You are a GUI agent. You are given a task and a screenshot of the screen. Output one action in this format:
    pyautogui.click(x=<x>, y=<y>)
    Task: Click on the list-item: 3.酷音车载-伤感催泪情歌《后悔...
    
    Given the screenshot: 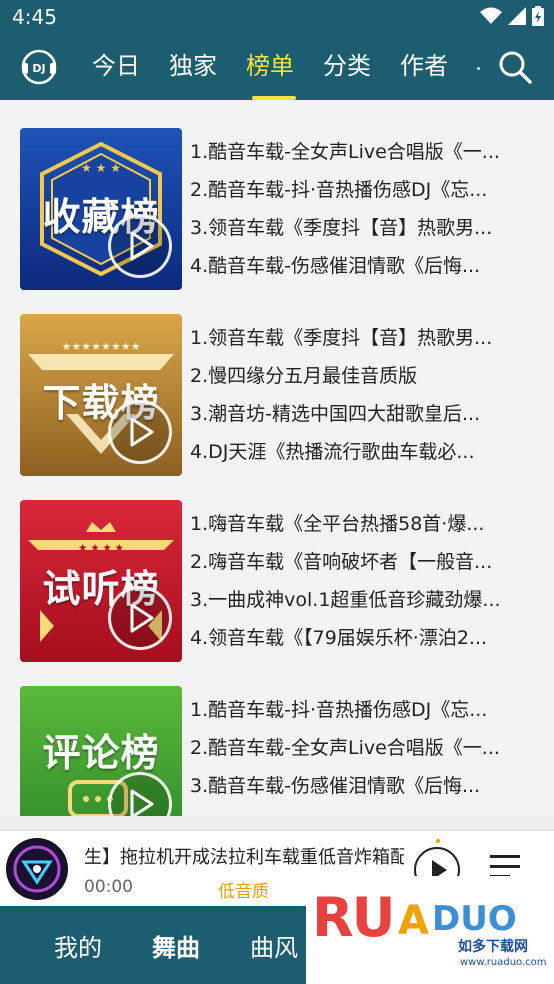 What is the action you would take?
    pyautogui.click(x=365, y=785)
    